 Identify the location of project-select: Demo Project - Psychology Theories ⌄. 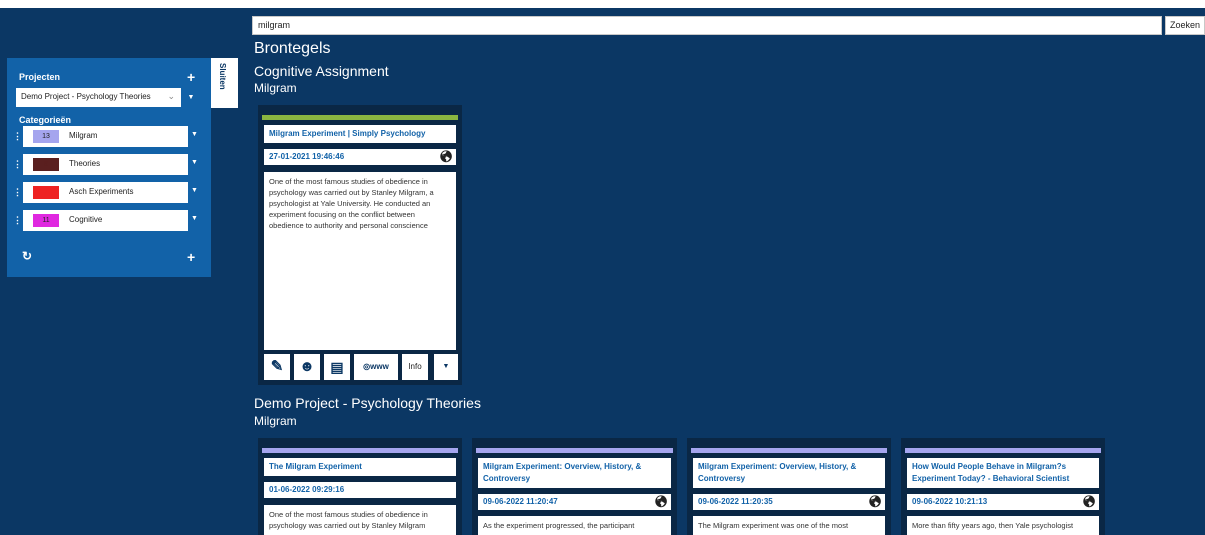
(98, 97).